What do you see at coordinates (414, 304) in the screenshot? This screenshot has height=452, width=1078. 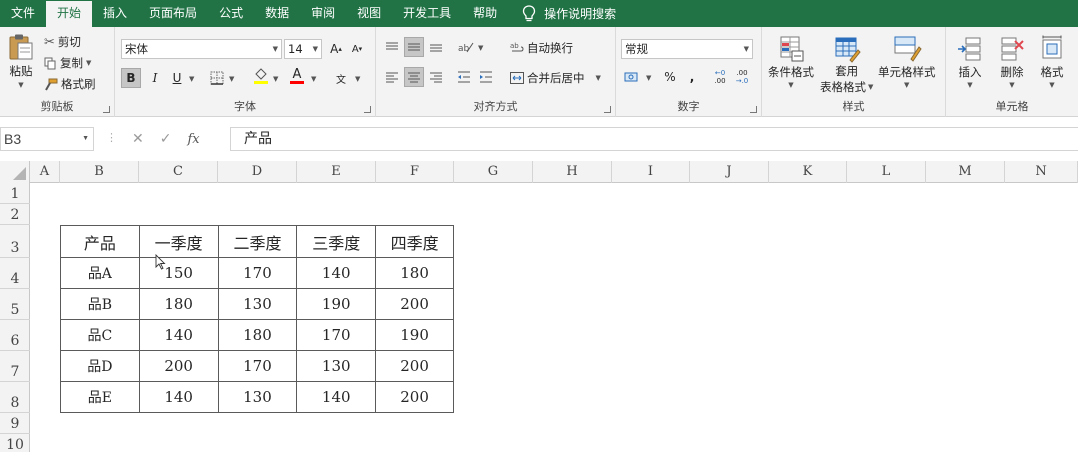 I see `cell-f5: 200` at bounding box center [414, 304].